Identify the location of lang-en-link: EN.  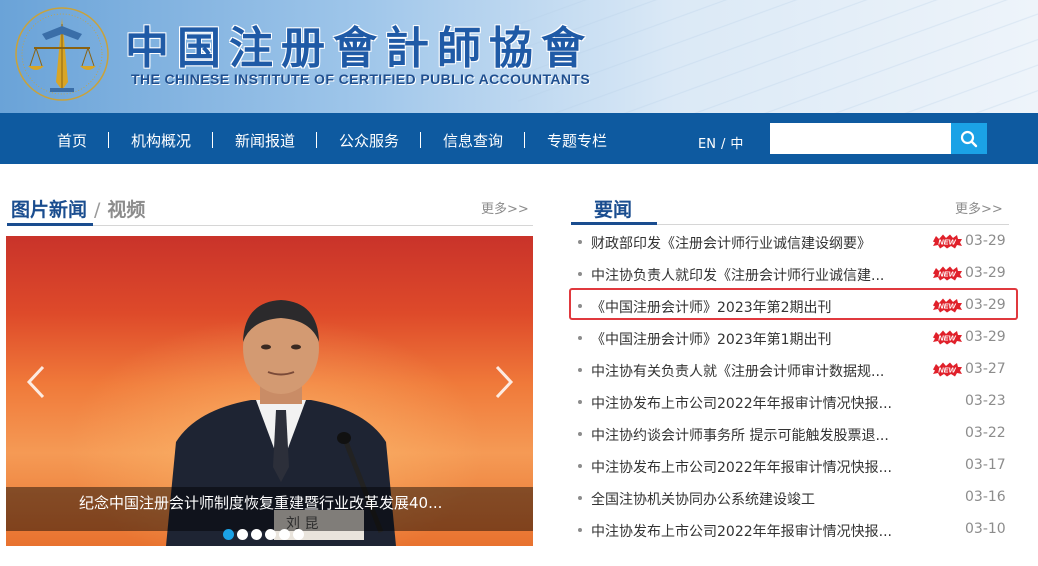
(707, 144).